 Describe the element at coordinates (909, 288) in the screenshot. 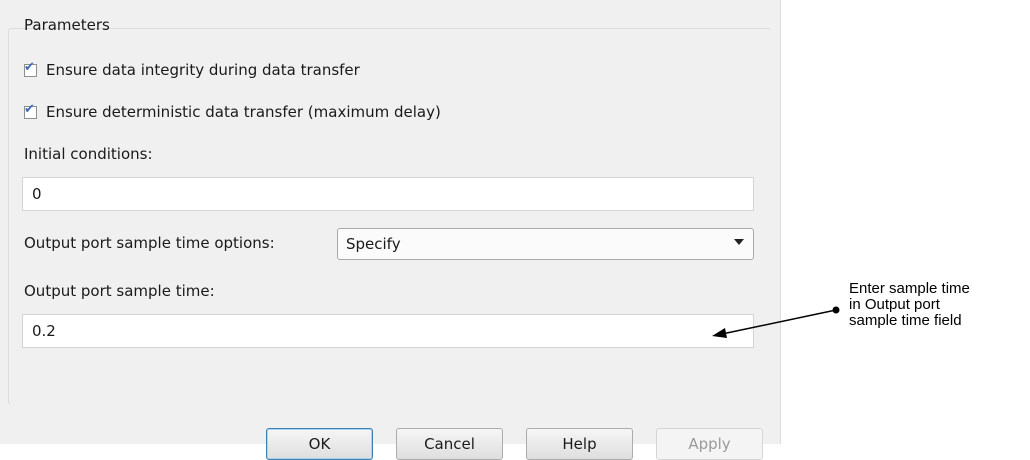

I see `annotation-line: Enter sample time` at that location.